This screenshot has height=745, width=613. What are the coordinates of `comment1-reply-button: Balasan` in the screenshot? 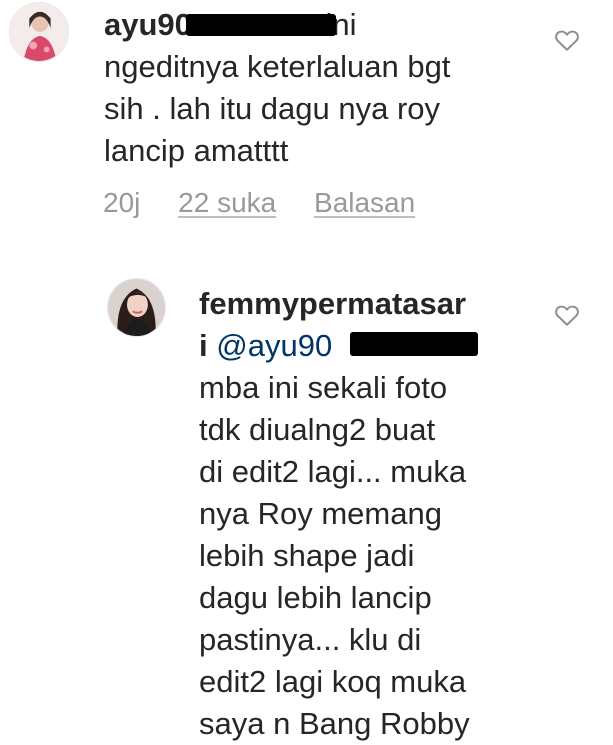 It's located at (364, 202).